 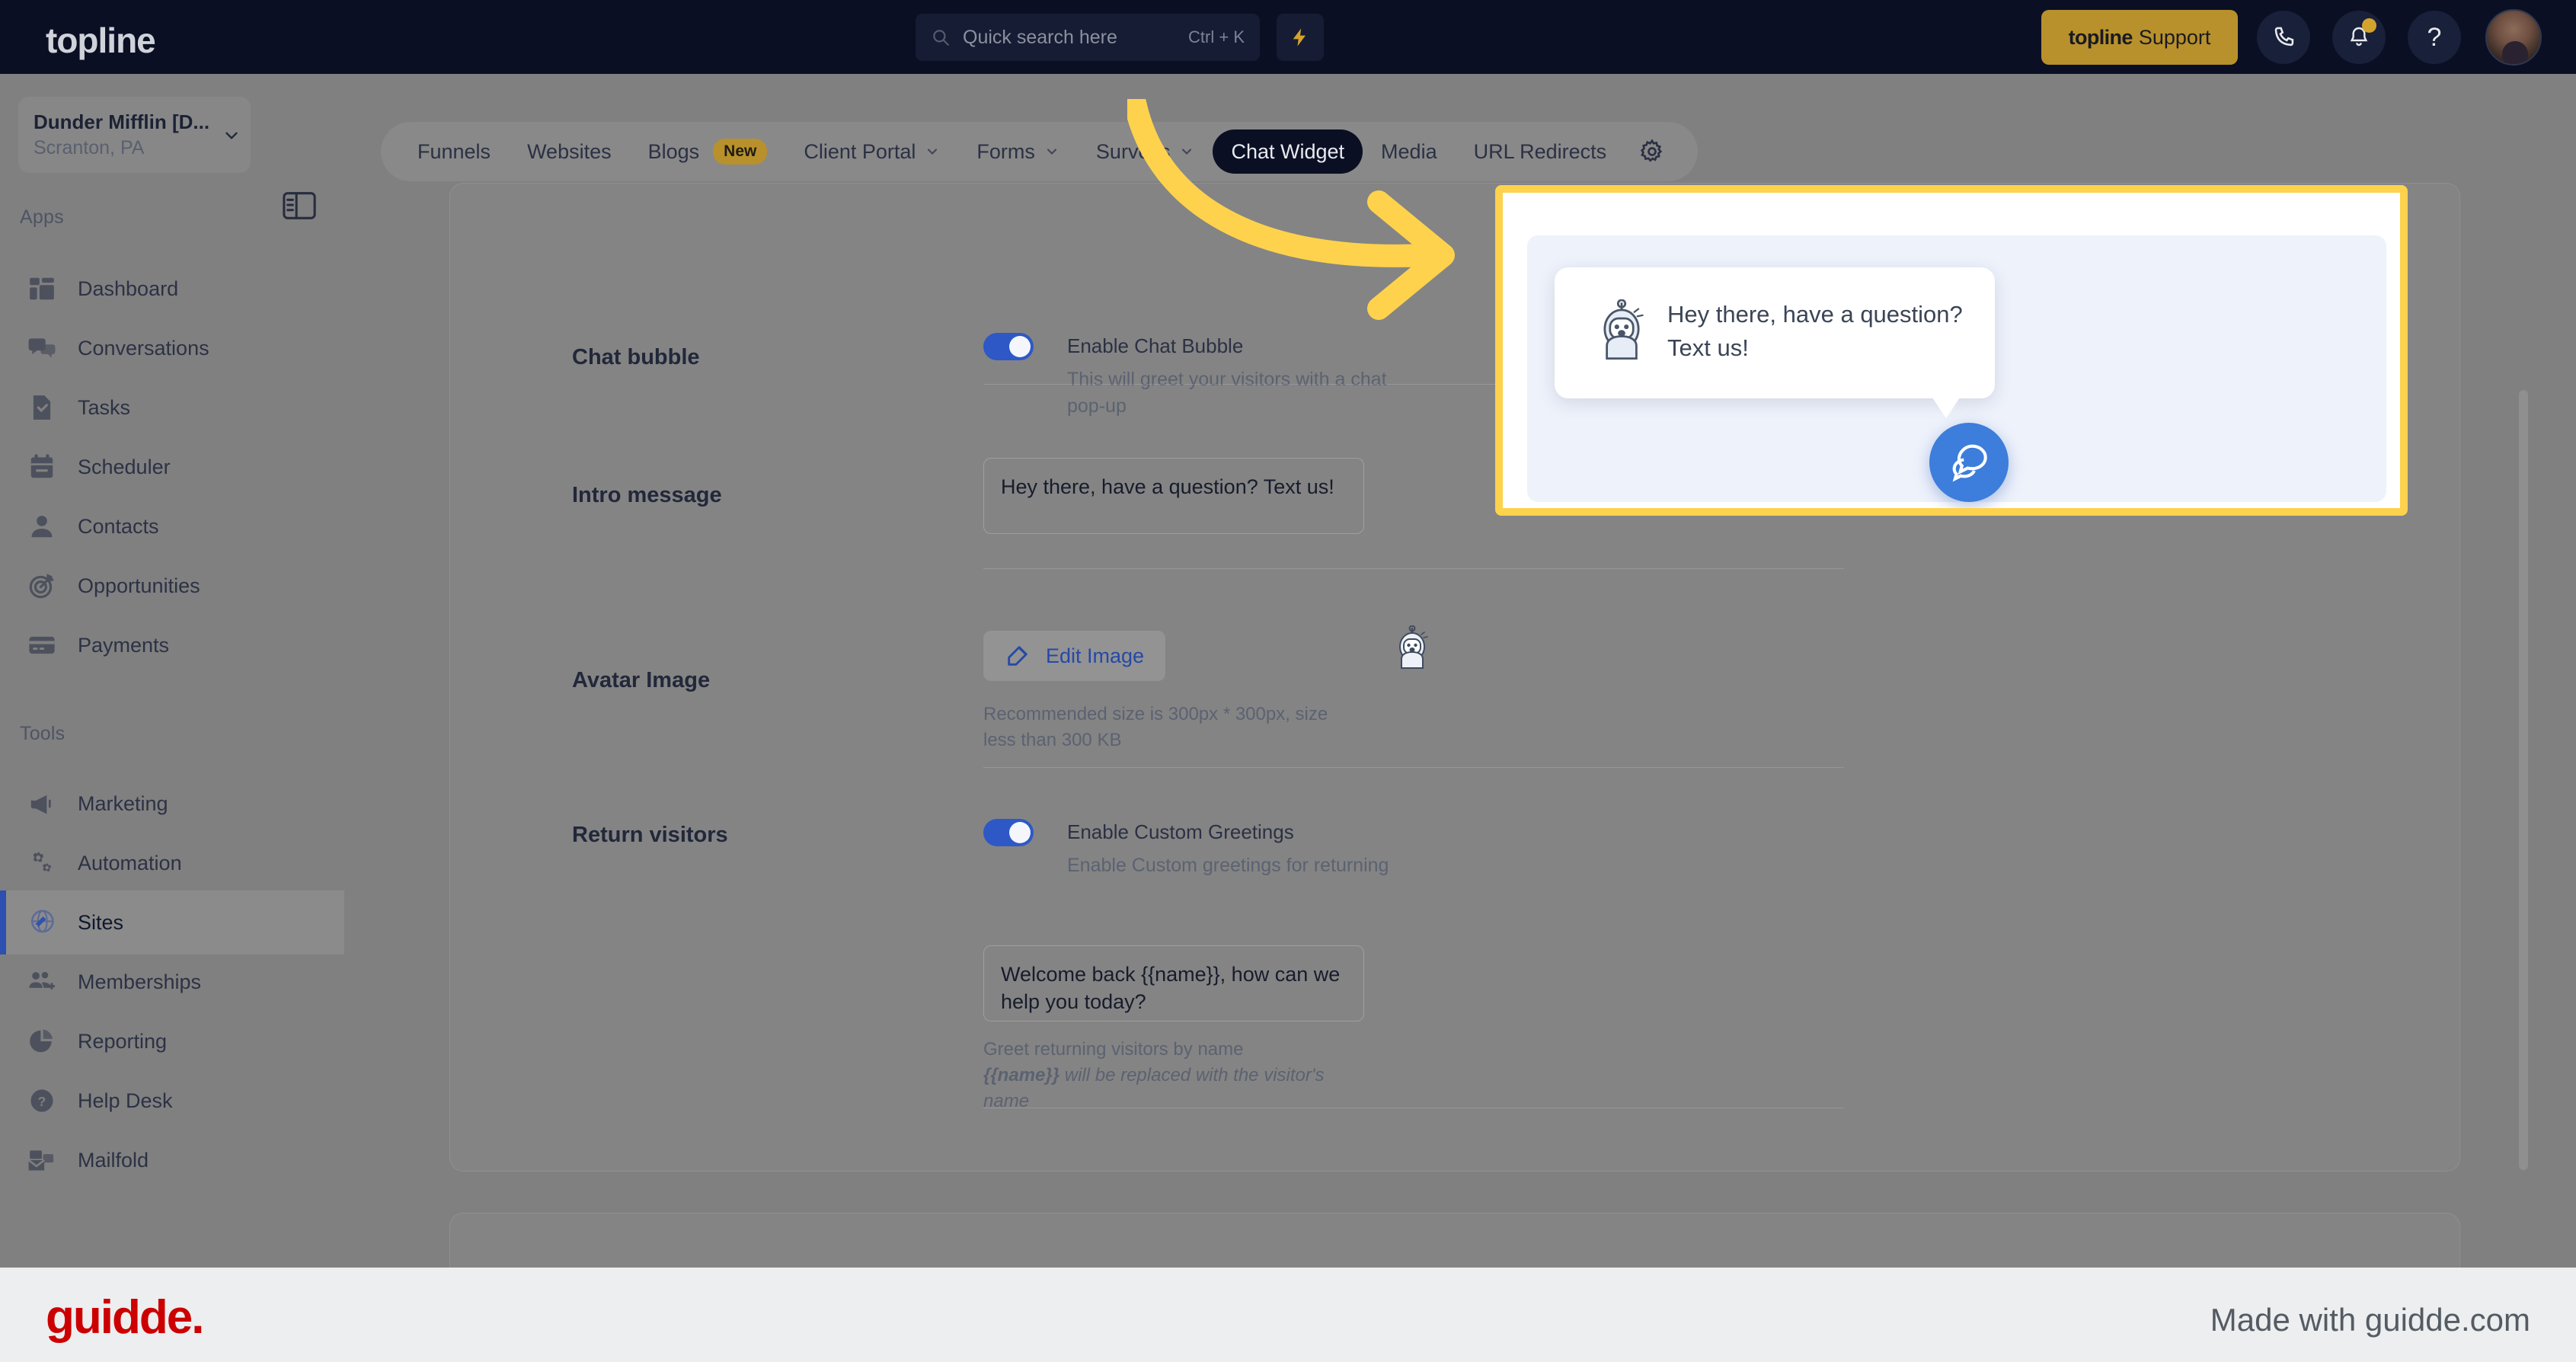 What do you see at coordinates (1216, 36) in the screenshot?
I see `search-shortcut: Ctrl + K` at bounding box center [1216, 36].